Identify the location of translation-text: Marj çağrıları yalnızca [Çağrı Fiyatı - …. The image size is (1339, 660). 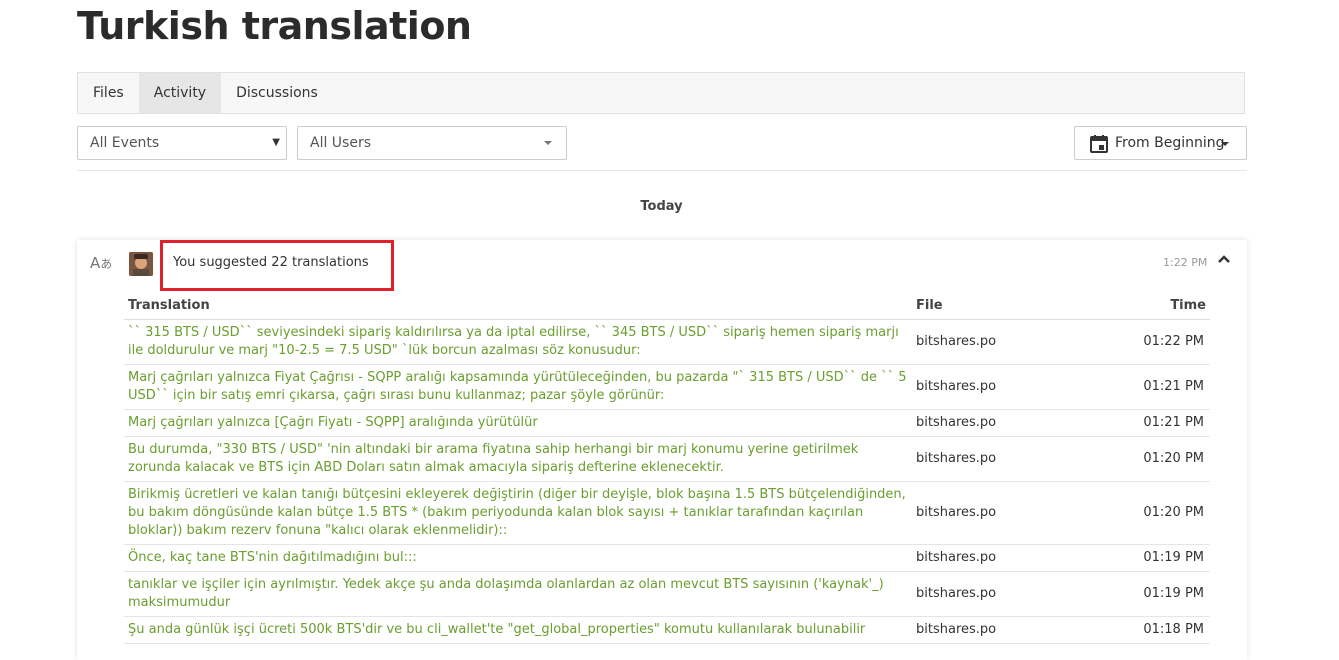
(518, 423).